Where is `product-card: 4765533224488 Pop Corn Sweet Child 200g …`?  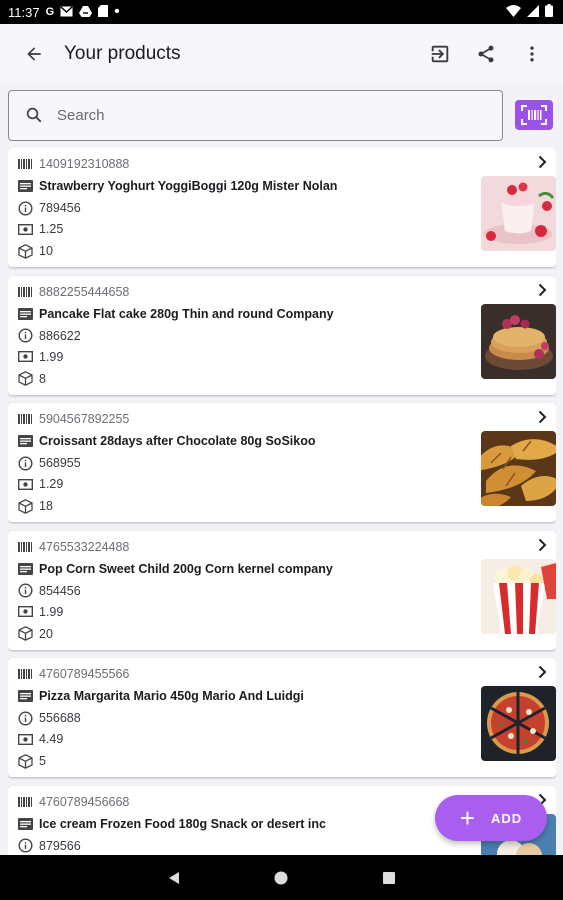
product-card: 4765533224488 Pop Corn Sweet Child 200g … is located at coordinates (282, 590).